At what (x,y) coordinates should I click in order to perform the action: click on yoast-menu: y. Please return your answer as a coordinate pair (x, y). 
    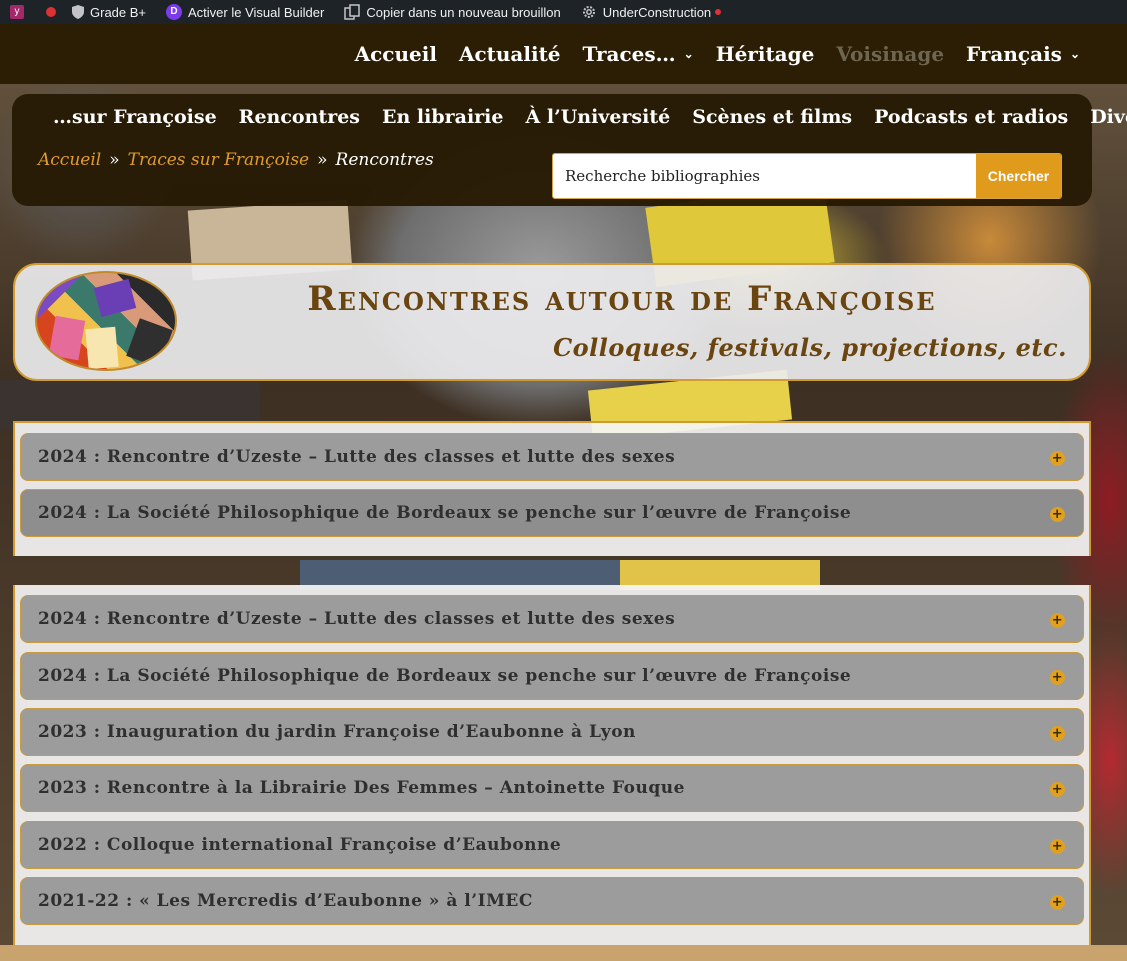
    Looking at the image, I should click on (20, 12).